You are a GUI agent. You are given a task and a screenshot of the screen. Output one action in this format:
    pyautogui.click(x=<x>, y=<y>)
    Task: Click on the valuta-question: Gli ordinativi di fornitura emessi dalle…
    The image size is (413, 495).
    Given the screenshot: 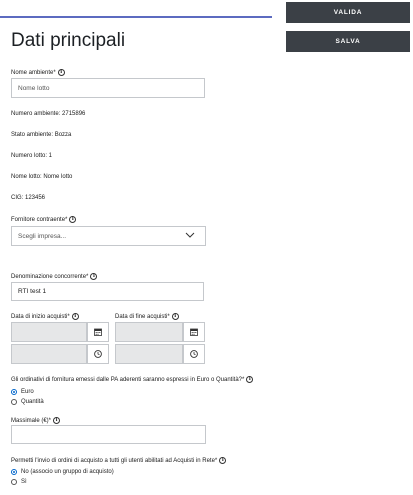 What is the action you would take?
    pyautogui.click(x=132, y=379)
    